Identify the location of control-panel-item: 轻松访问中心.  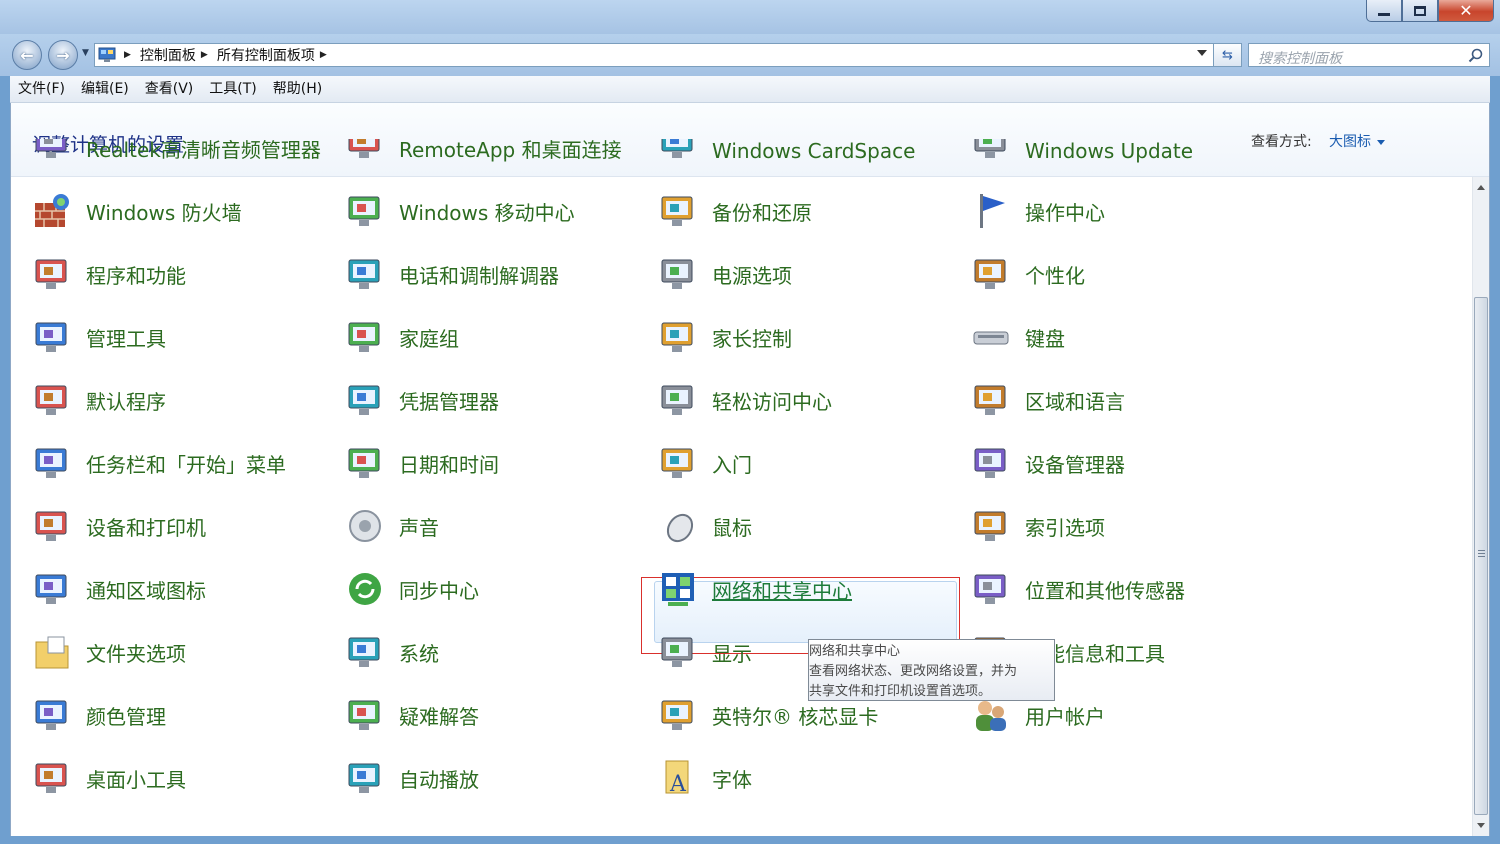
(808, 400).